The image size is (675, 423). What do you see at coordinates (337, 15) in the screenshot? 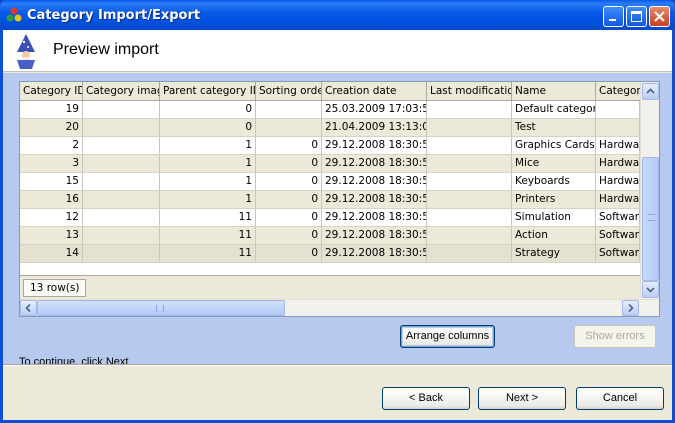
I see `title-bar: Category Import/Export` at bounding box center [337, 15].